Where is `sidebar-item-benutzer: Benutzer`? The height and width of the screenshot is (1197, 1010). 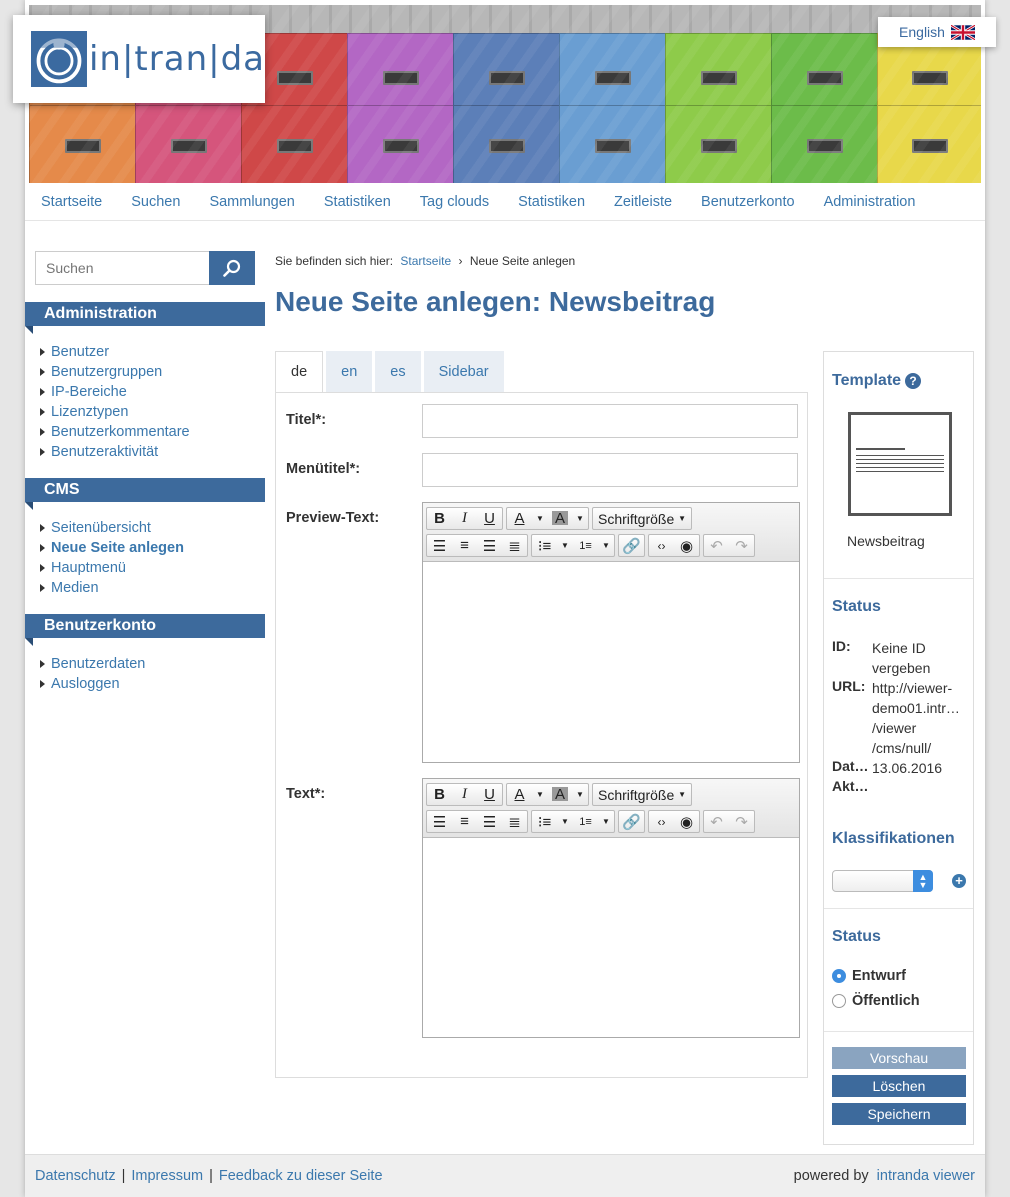 sidebar-item-benutzer: Benutzer is located at coordinates (147, 352).